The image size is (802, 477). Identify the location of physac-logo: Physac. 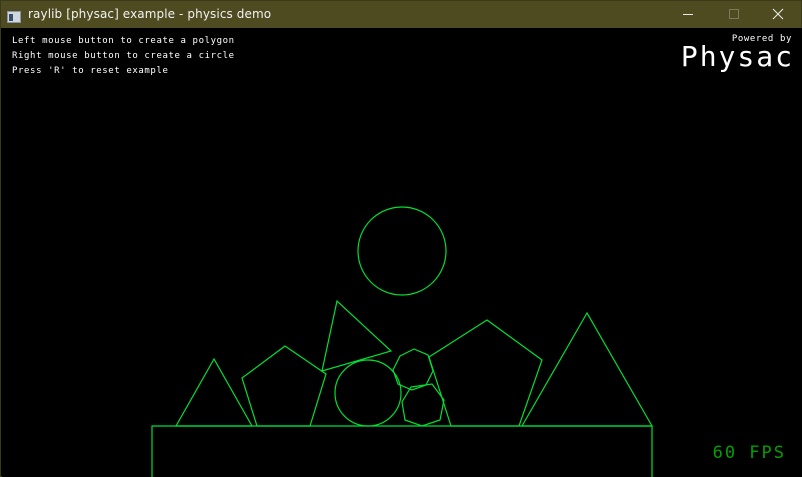
(737, 56).